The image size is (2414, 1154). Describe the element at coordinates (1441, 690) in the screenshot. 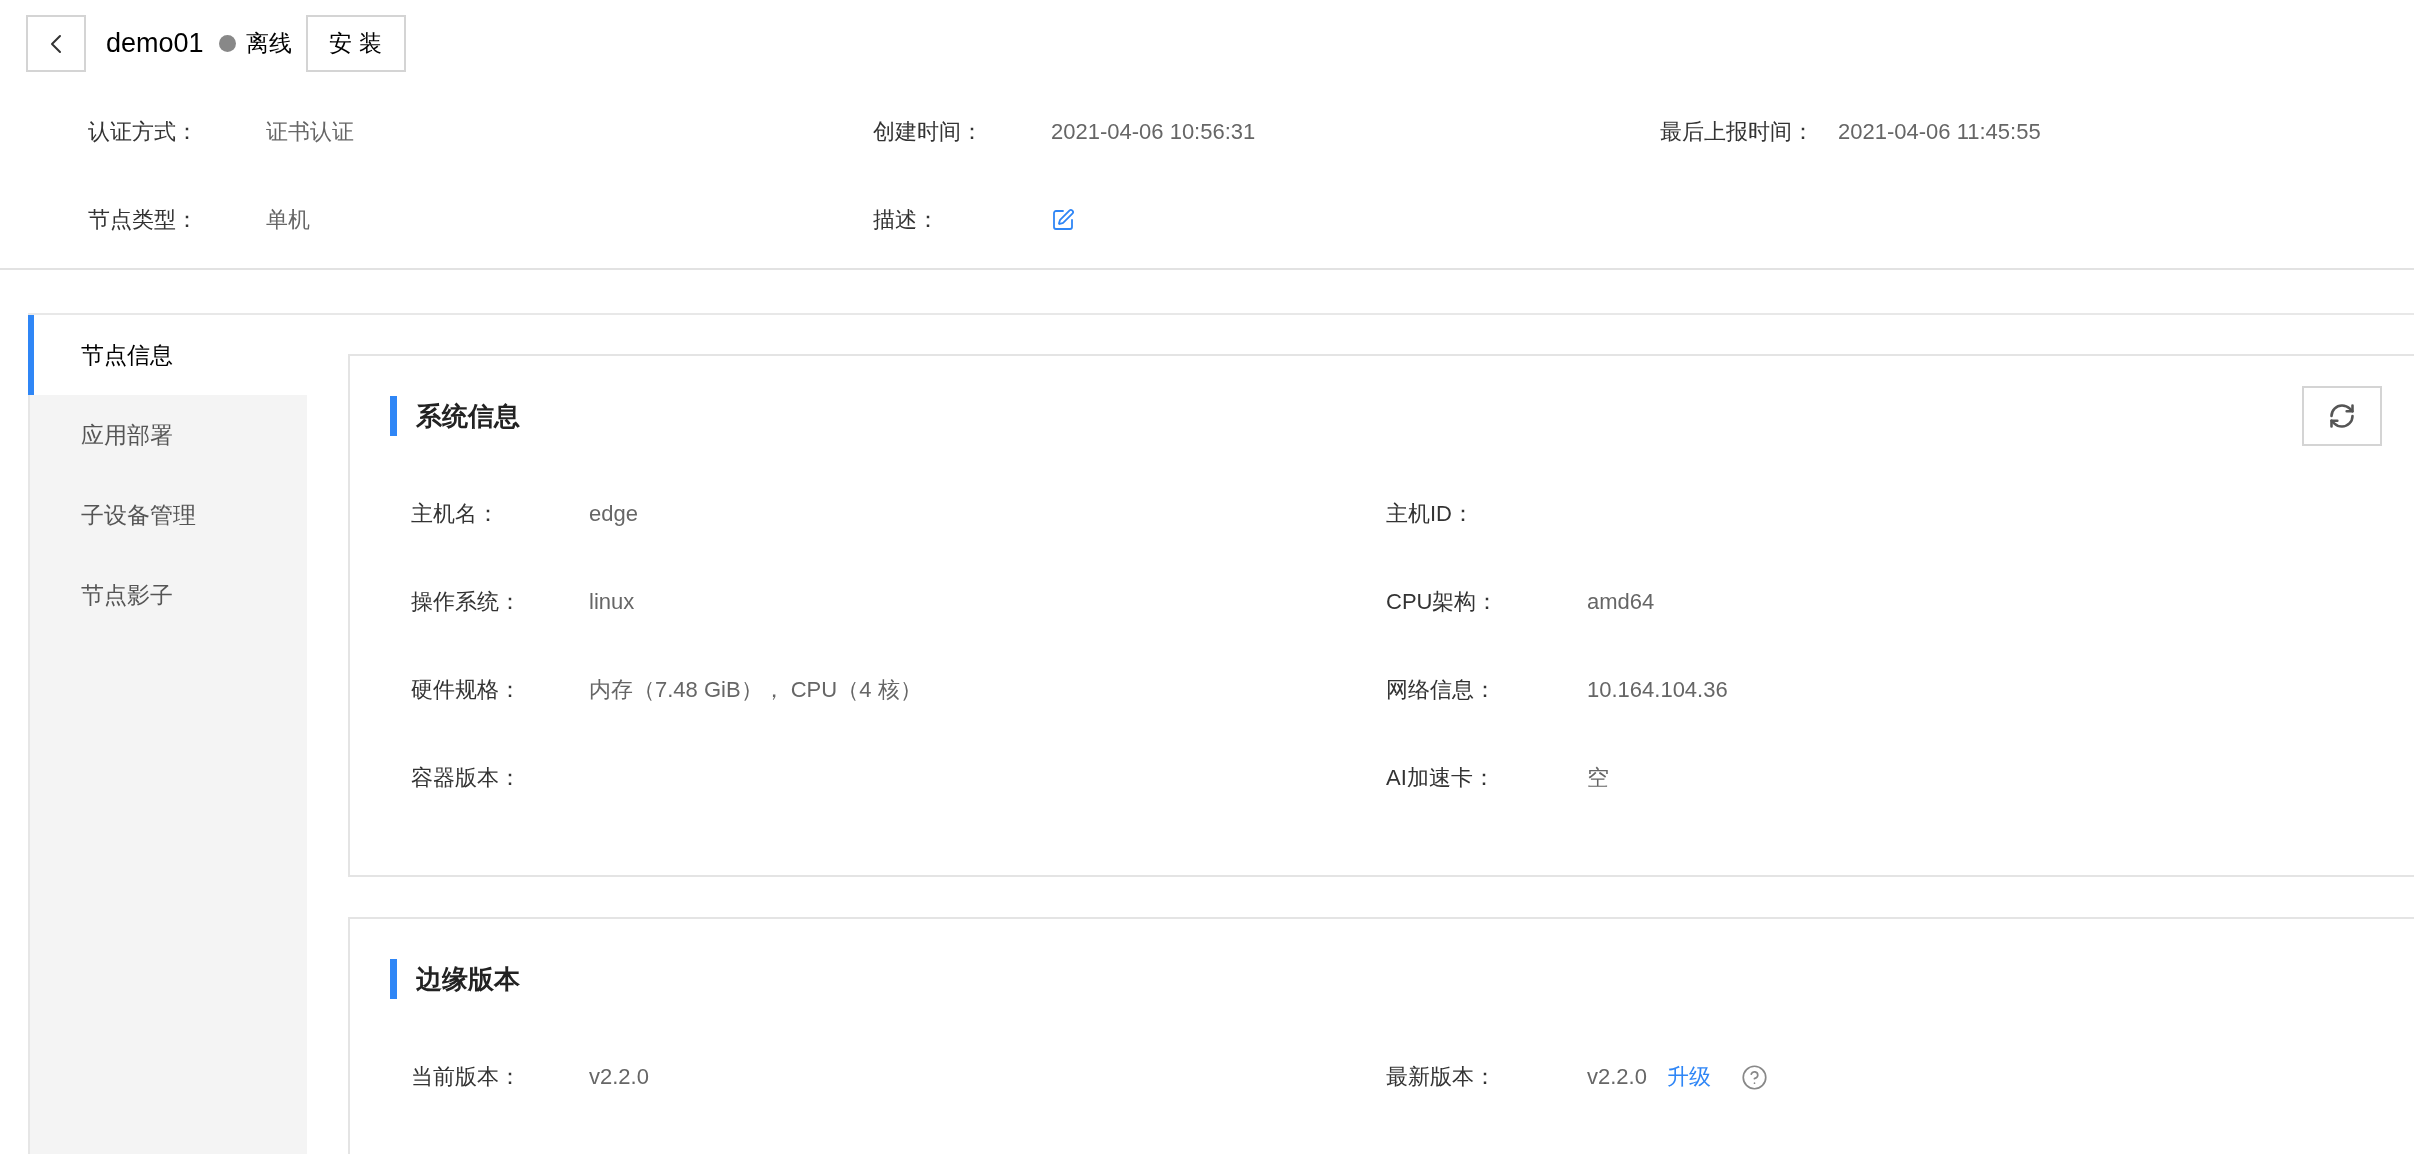

I see `field-label: 网络信息：` at that location.